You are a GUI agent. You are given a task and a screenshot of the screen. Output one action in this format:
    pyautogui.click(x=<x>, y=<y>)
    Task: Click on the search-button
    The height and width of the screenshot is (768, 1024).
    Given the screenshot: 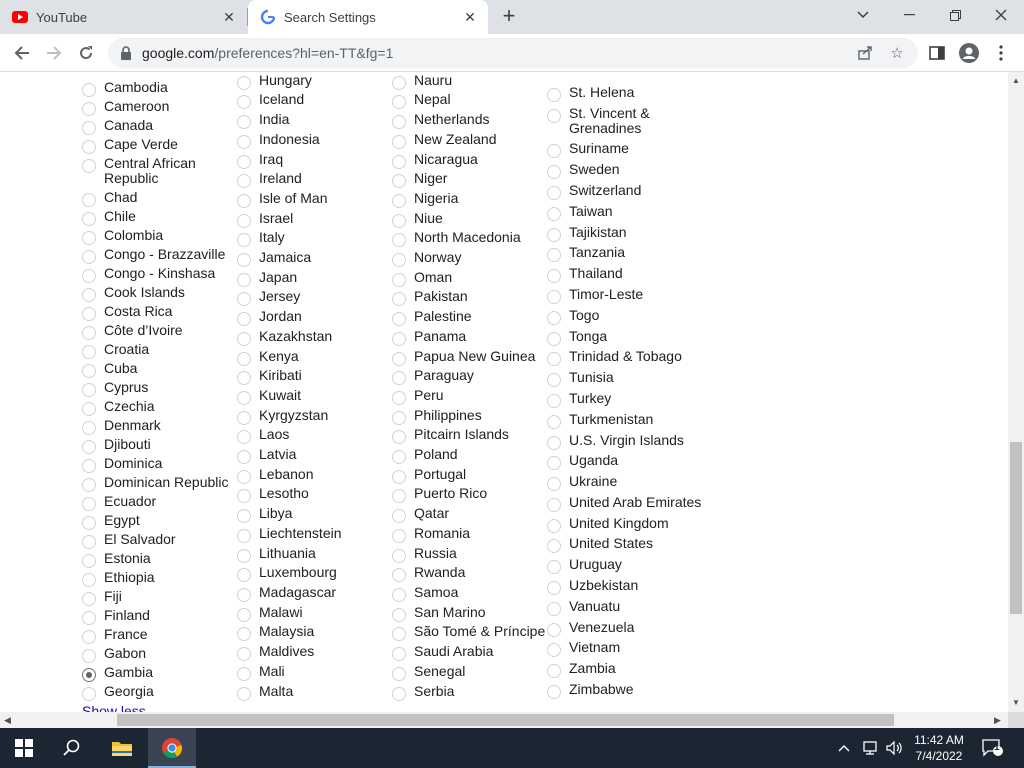 What is the action you would take?
    pyautogui.click(x=72, y=748)
    